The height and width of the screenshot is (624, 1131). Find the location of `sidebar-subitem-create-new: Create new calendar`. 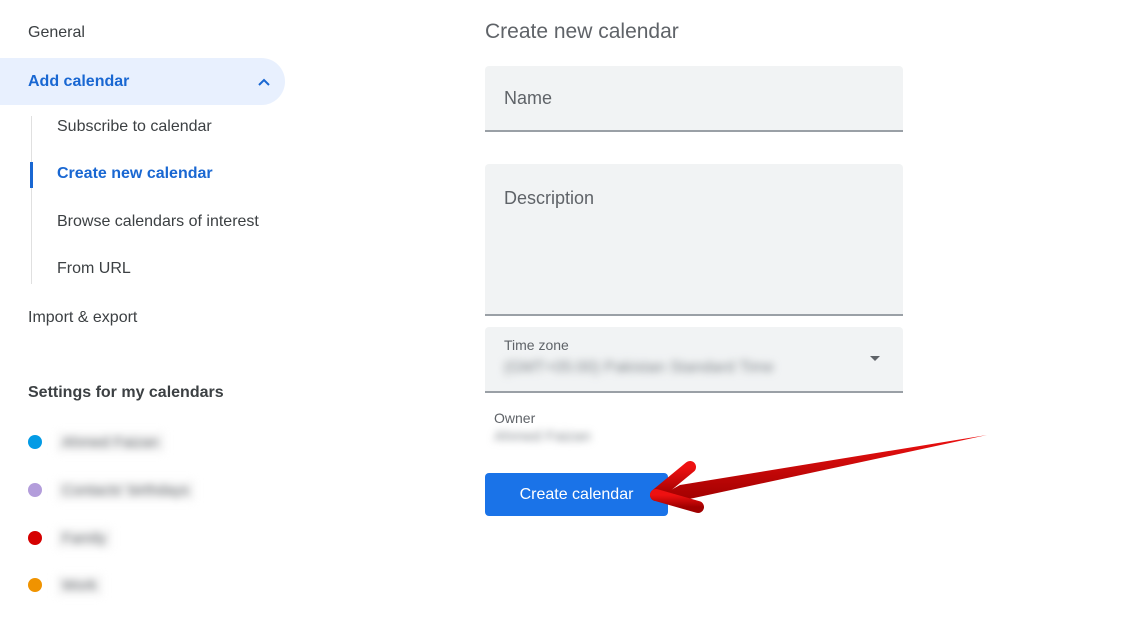

sidebar-subitem-create-new: Create new calendar is located at coordinates (135, 174).